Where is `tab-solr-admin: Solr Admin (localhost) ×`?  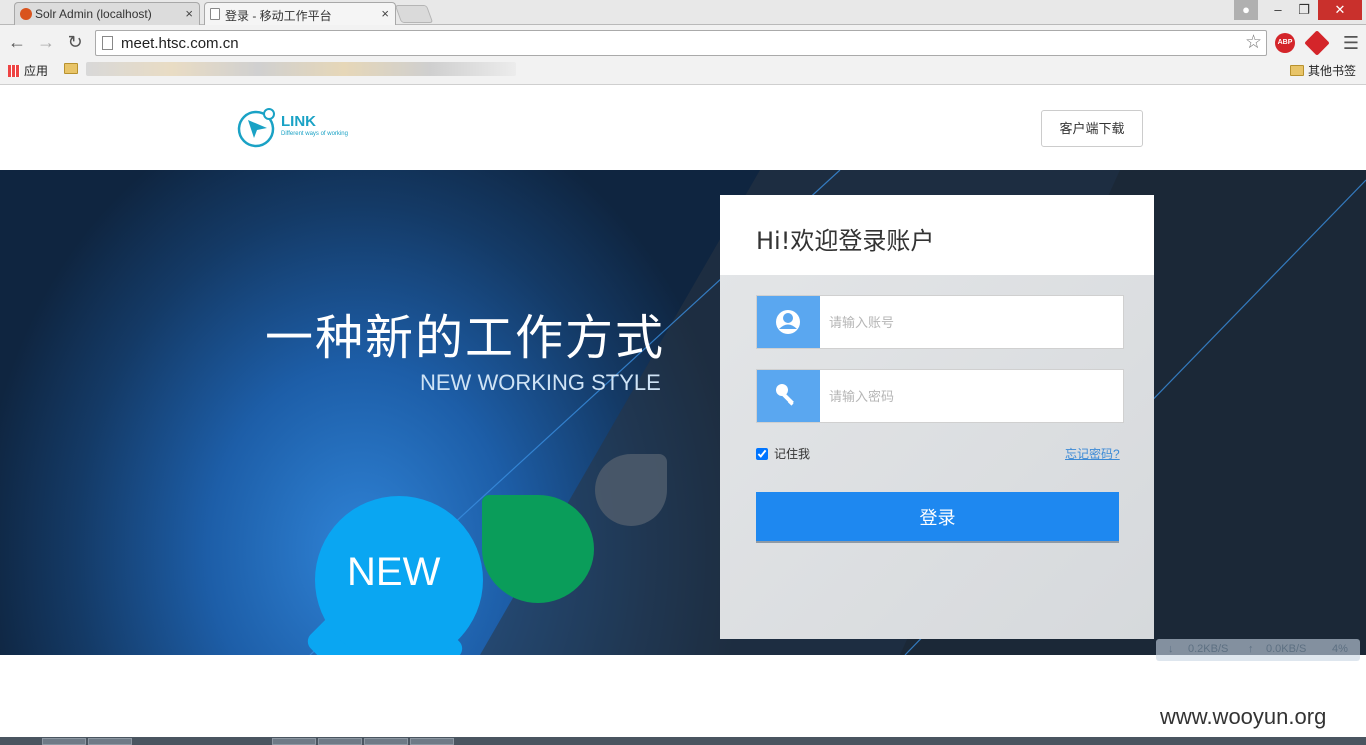 tab-solr-admin: Solr Admin (localhost) × is located at coordinates (107, 13).